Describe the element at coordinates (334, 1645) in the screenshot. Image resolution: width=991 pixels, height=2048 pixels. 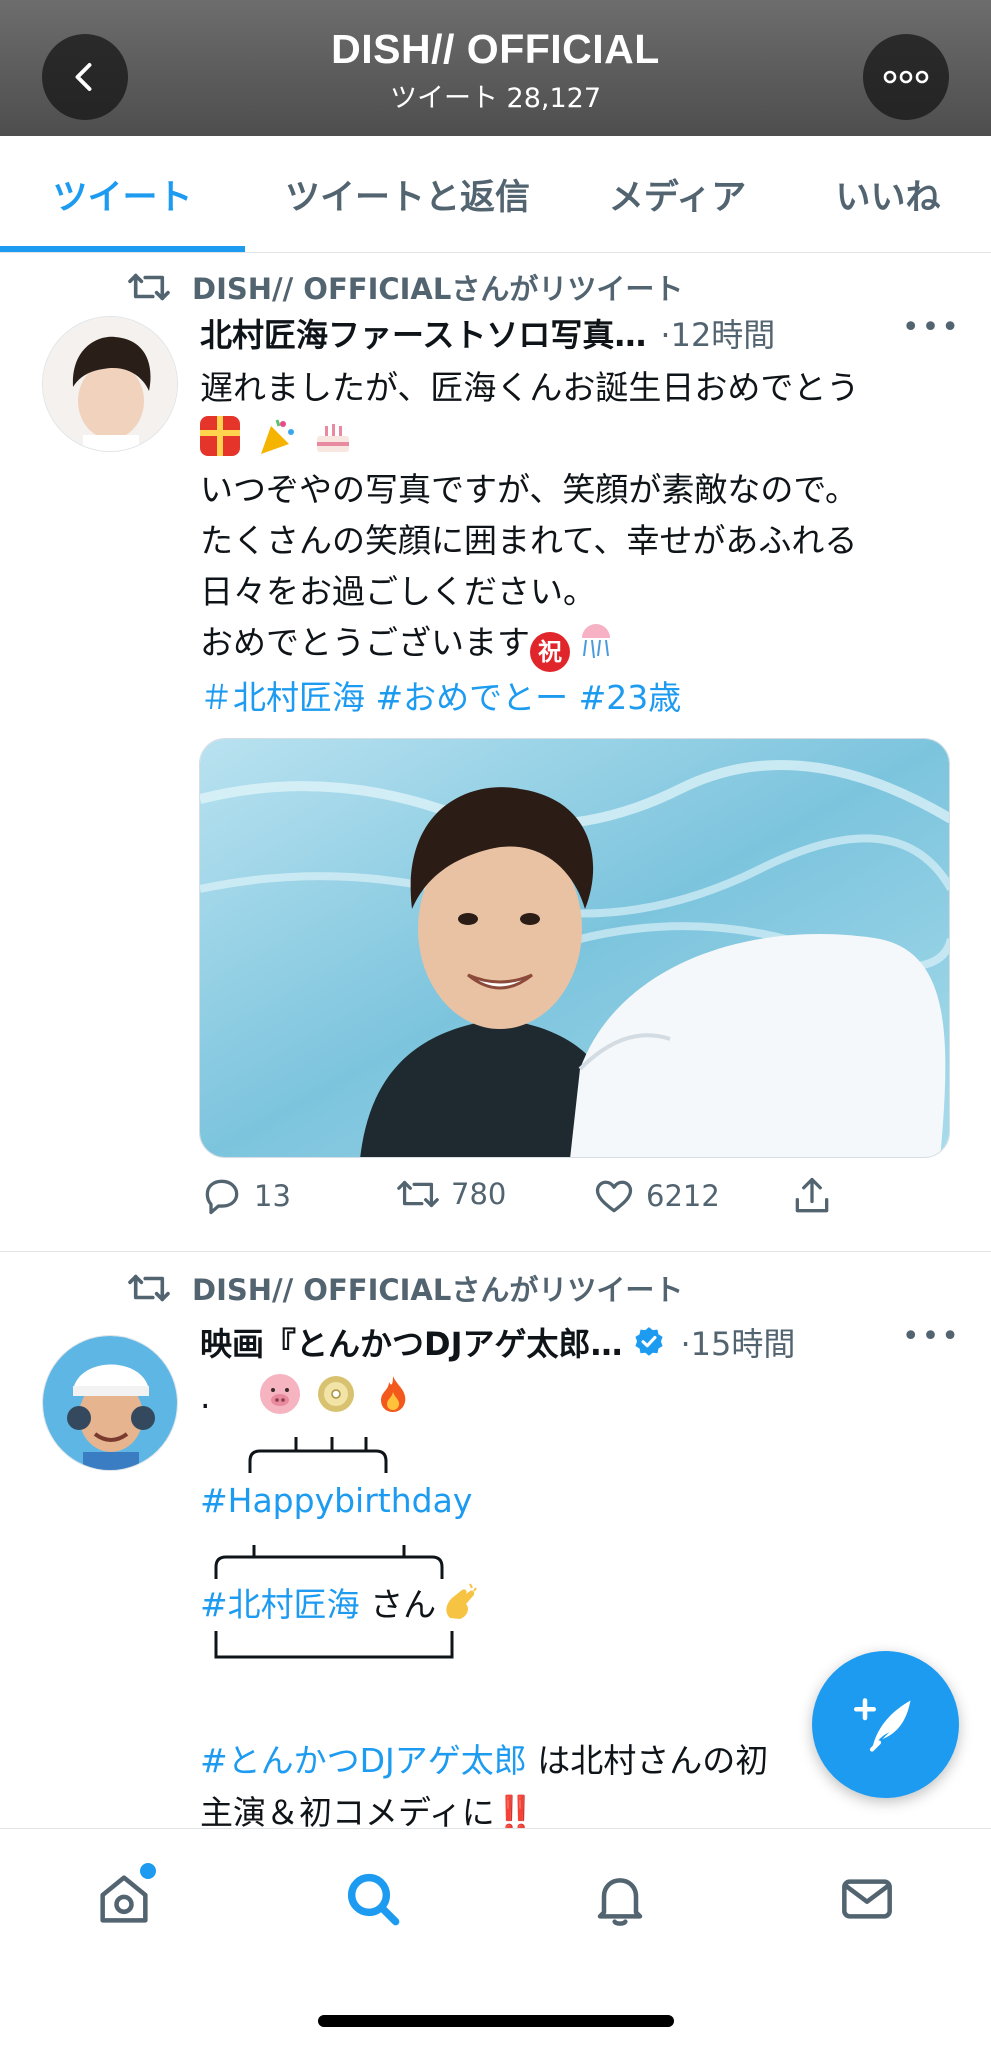
I see `ascii-cake-base` at that location.